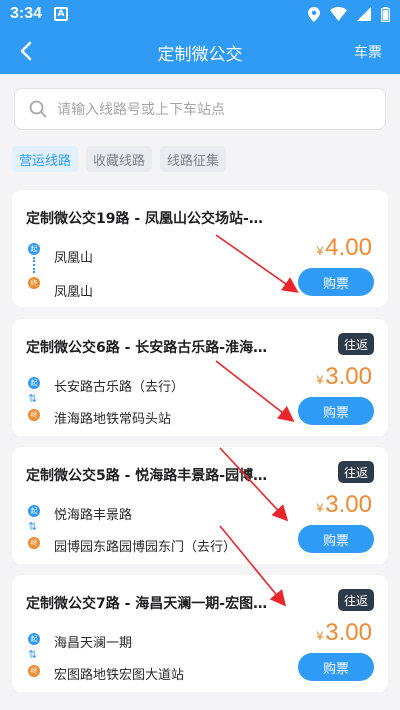 The height and width of the screenshot is (710, 400). Describe the element at coordinates (61, 14) in the screenshot. I see `app-notification-icon: A` at that location.